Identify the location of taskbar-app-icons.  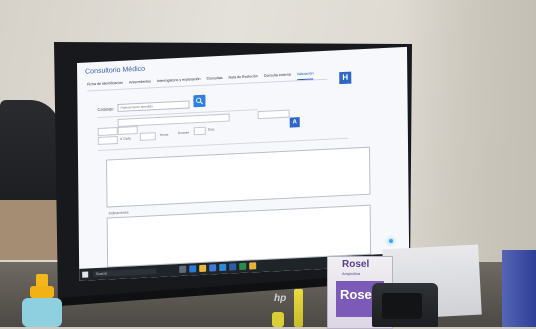
(218, 268).